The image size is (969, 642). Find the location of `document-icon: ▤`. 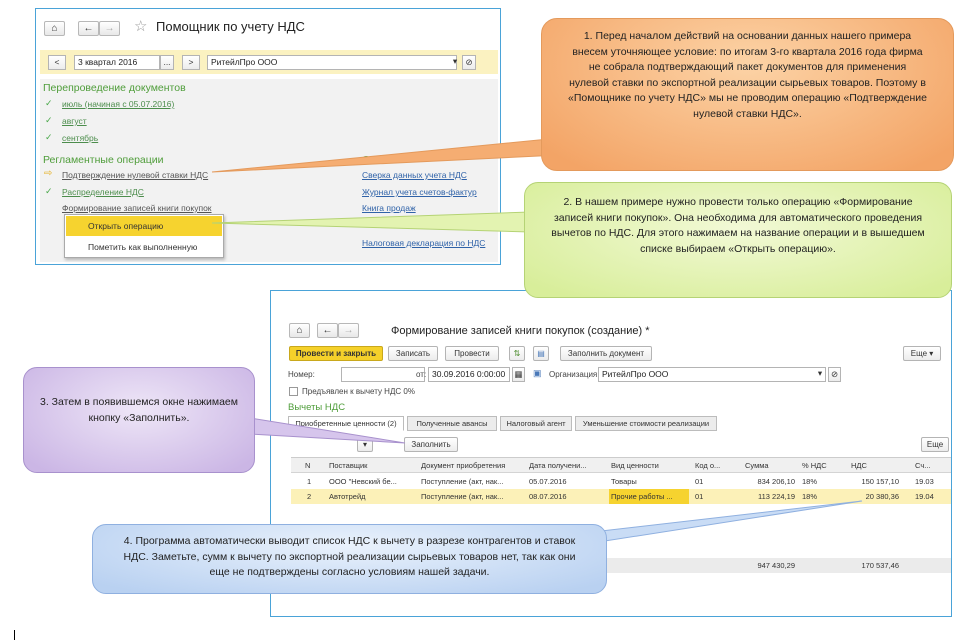

document-icon: ▤ is located at coordinates (541, 353).